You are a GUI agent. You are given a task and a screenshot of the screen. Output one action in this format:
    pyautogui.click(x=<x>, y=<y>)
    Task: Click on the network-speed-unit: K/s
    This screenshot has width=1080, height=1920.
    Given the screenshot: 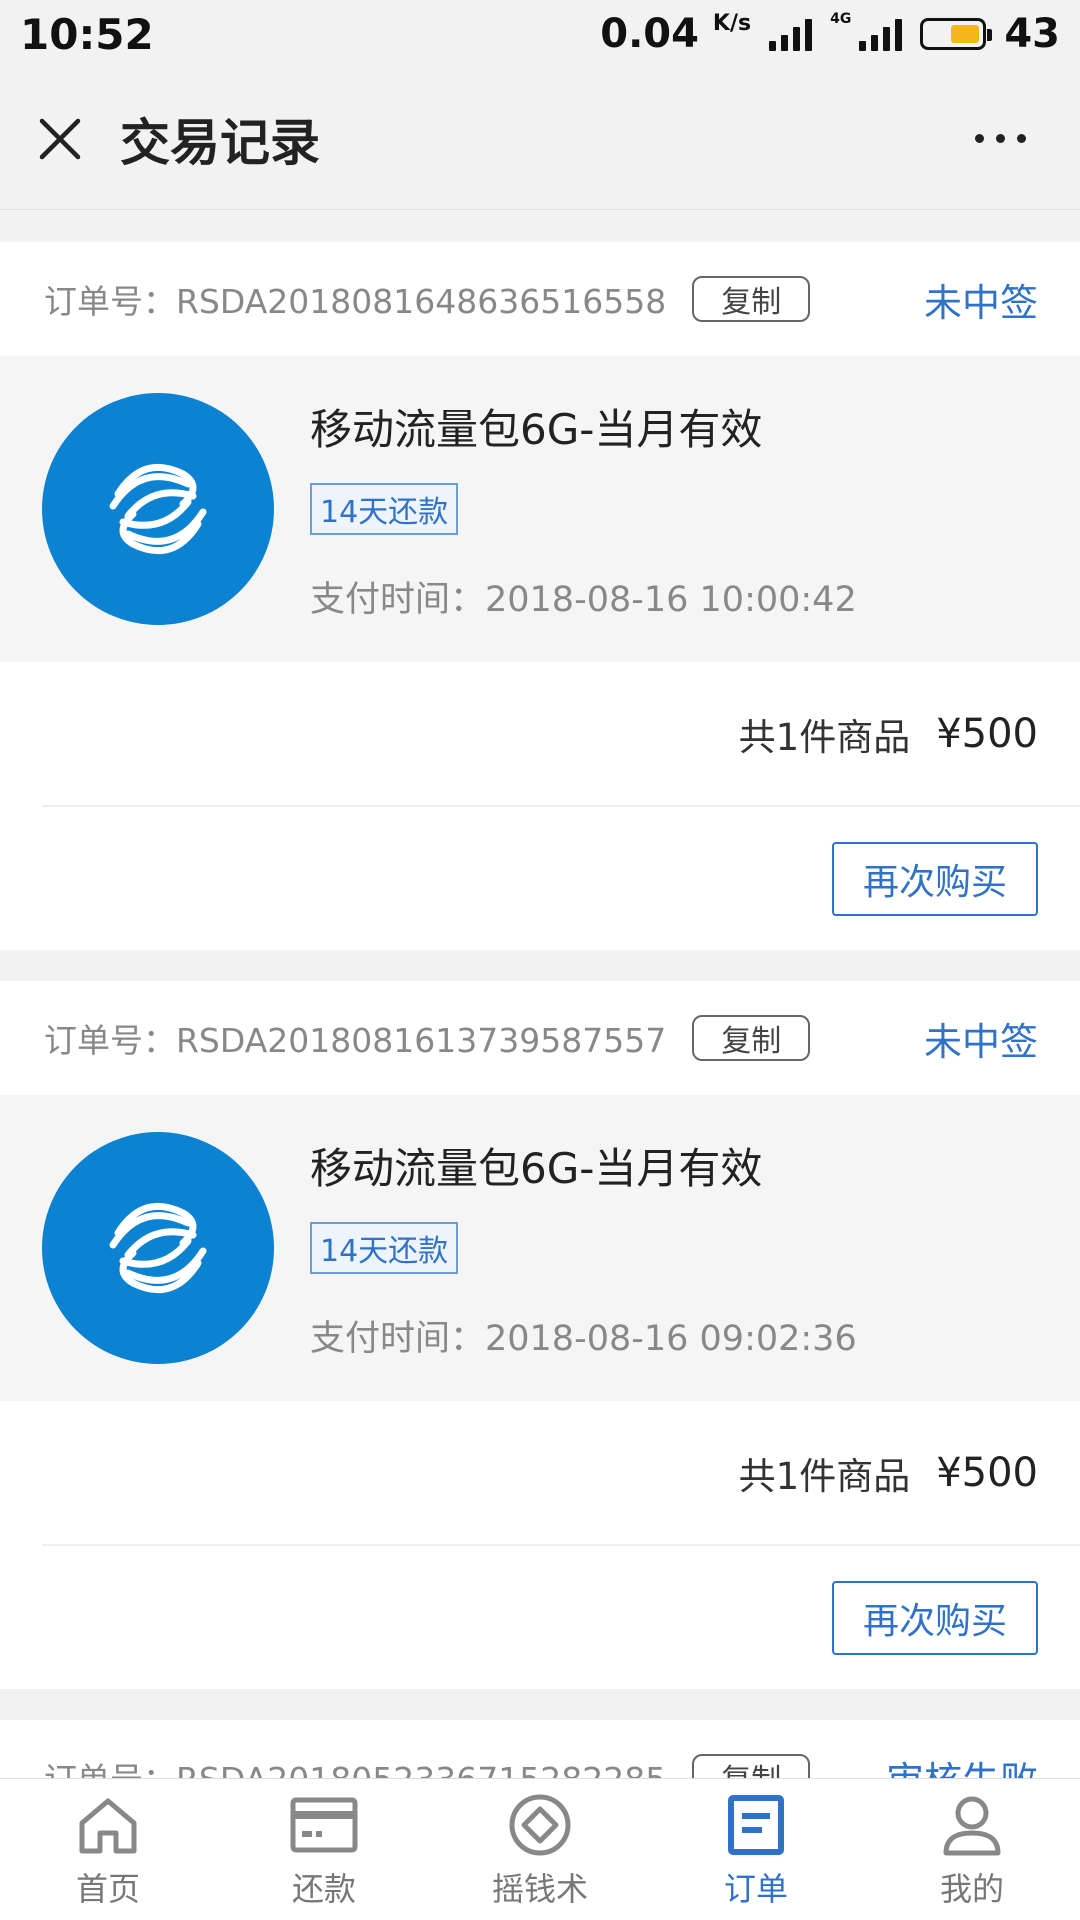 What is the action you would take?
    pyautogui.click(x=732, y=23)
    